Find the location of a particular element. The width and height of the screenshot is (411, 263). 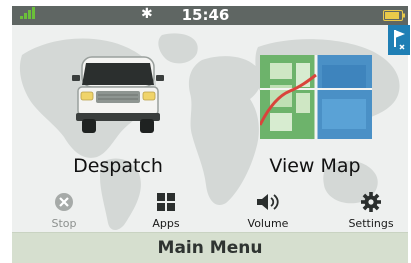

van-icon is located at coordinates (118, 94).